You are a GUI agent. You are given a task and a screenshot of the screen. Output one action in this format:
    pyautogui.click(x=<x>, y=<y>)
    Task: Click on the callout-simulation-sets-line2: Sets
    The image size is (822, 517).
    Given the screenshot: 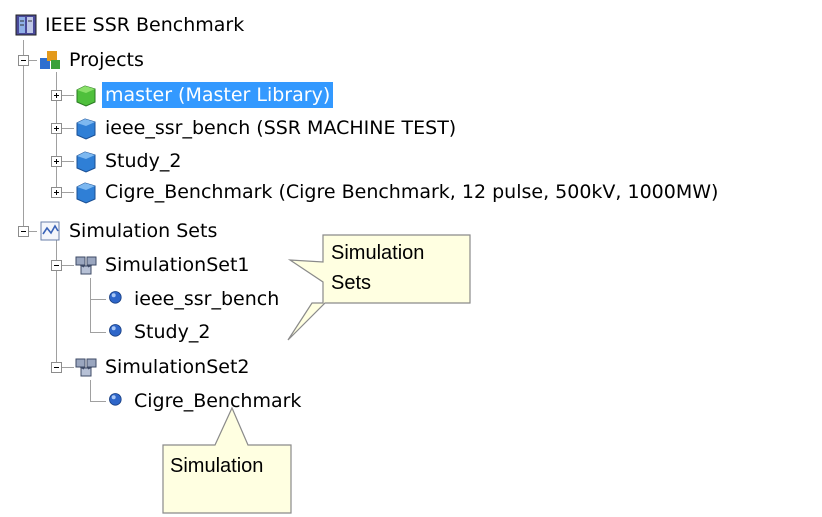 What is the action you would take?
    pyautogui.click(x=351, y=283)
    